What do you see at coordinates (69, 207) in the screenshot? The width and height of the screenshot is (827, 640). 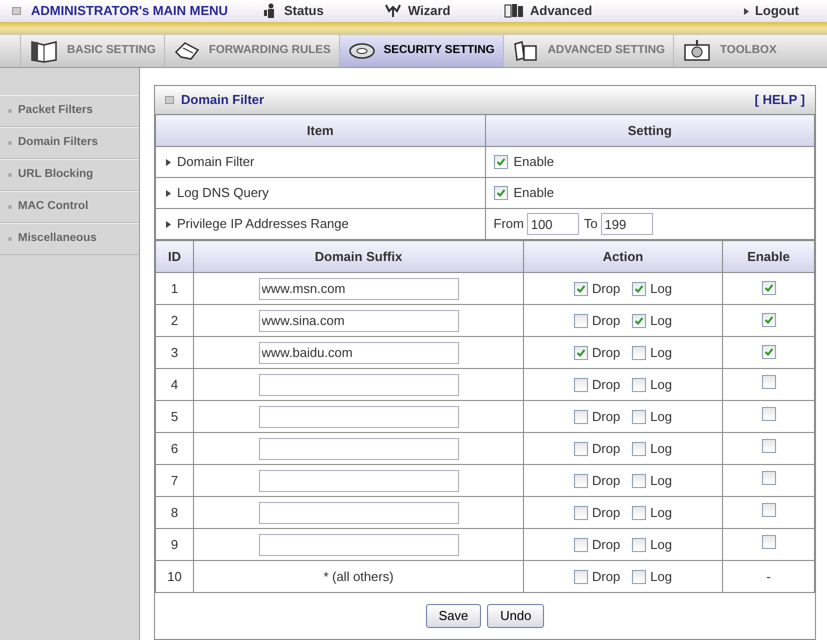 I see `sidebar-item: MAC Control` at bounding box center [69, 207].